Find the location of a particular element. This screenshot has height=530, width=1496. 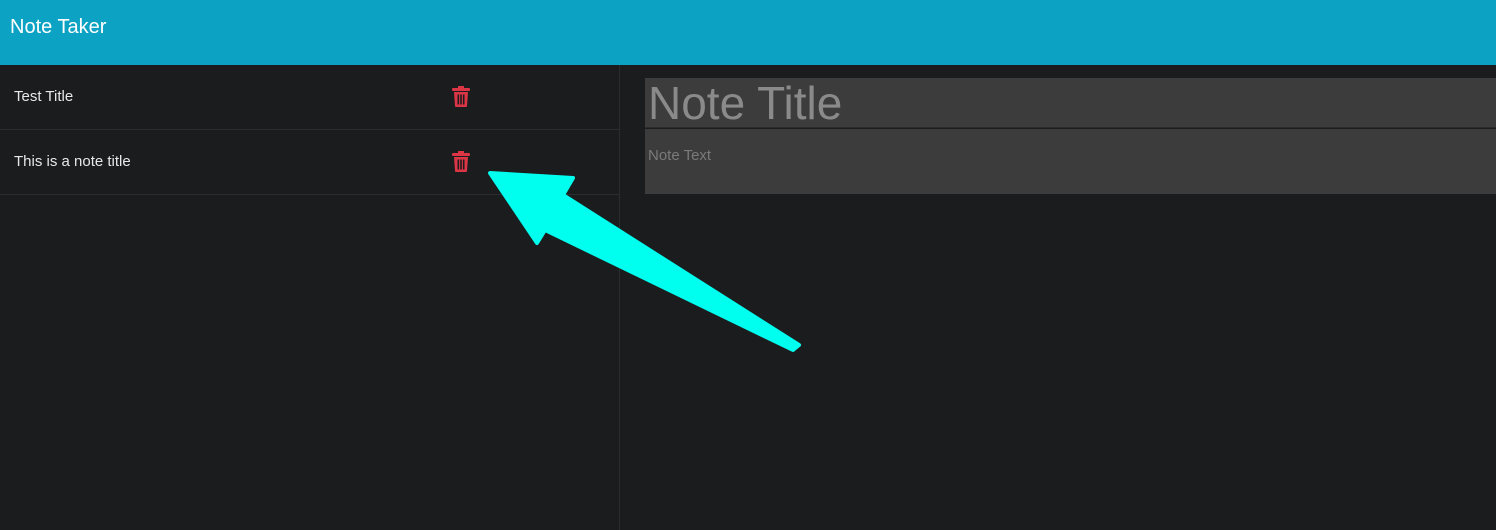

note-item-title: Test Title is located at coordinates (44, 96).